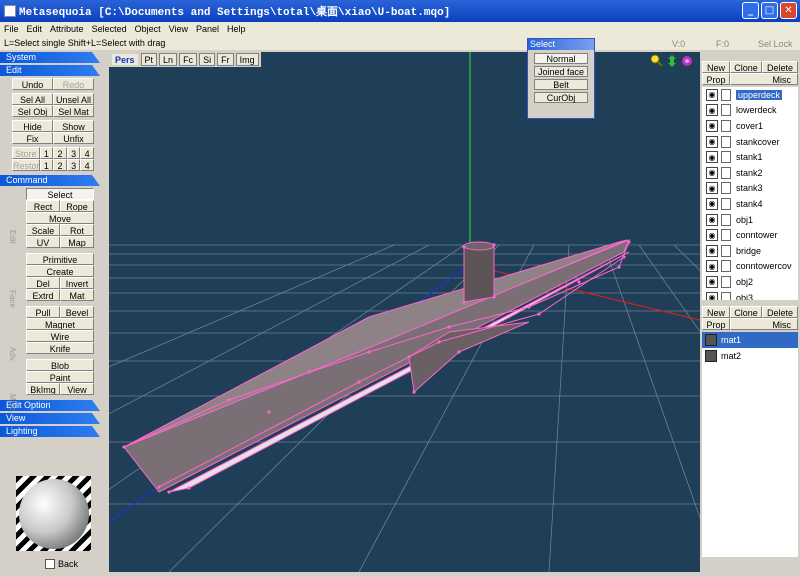  What do you see at coordinates (769, 10) in the screenshot?
I see `maximize-button: □` at bounding box center [769, 10].